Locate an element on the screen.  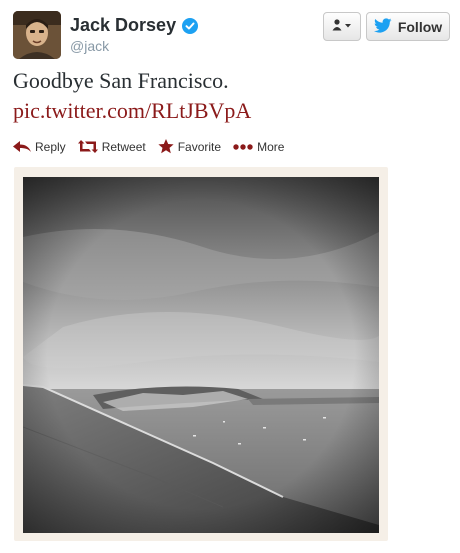
user-actions-button is located at coordinates (342, 26).